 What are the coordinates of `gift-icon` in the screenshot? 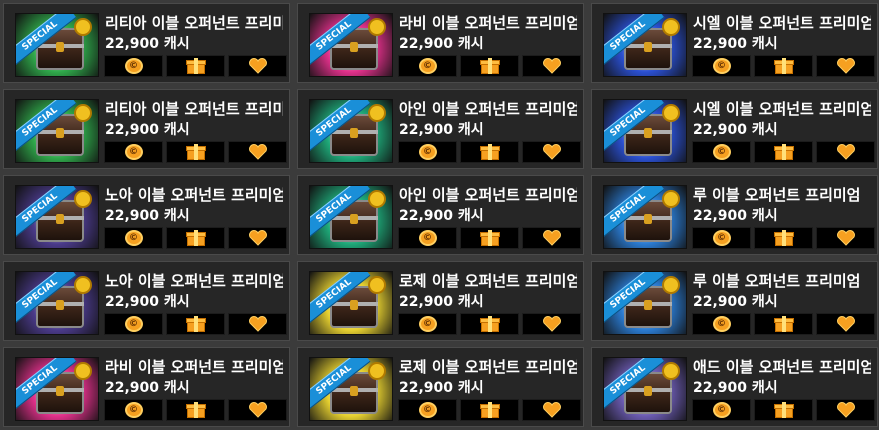 It's located at (195, 324).